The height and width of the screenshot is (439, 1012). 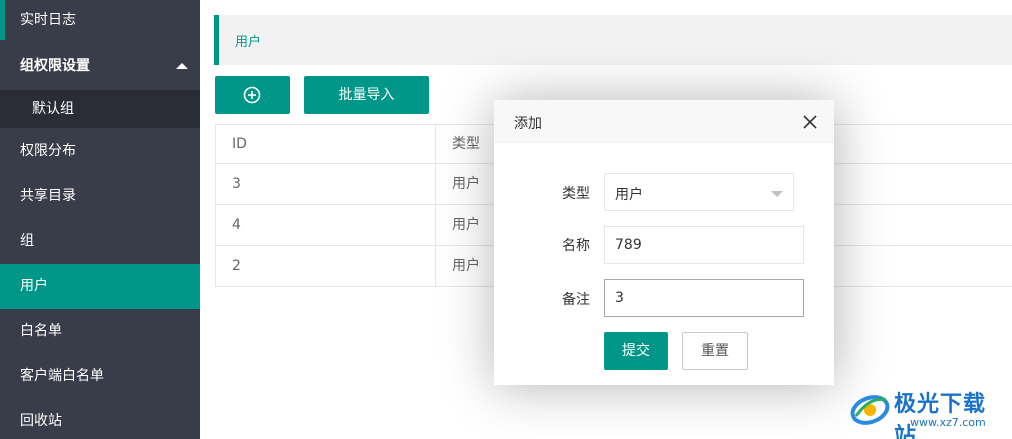 What do you see at coordinates (48, 196) in the screenshot?
I see `sidebar-item-label: 共享目录` at bounding box center [48, 196].